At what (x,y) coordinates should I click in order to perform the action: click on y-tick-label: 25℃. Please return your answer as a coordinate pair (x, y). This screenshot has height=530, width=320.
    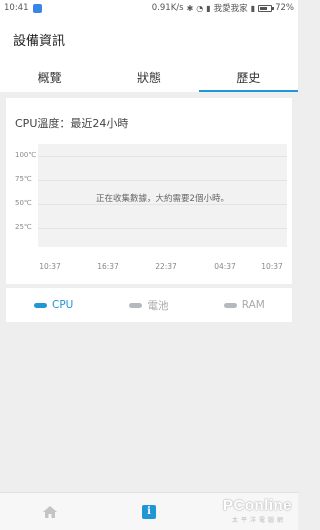
    Looking at the image, I should click on (23, 227).